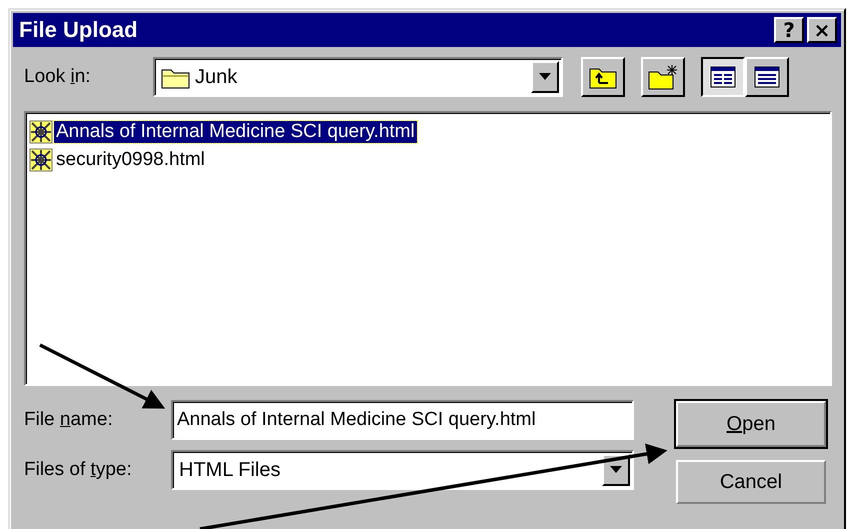 This screenshot has width=854, height=529. I want to click on details-view-button, so click(767, 77).